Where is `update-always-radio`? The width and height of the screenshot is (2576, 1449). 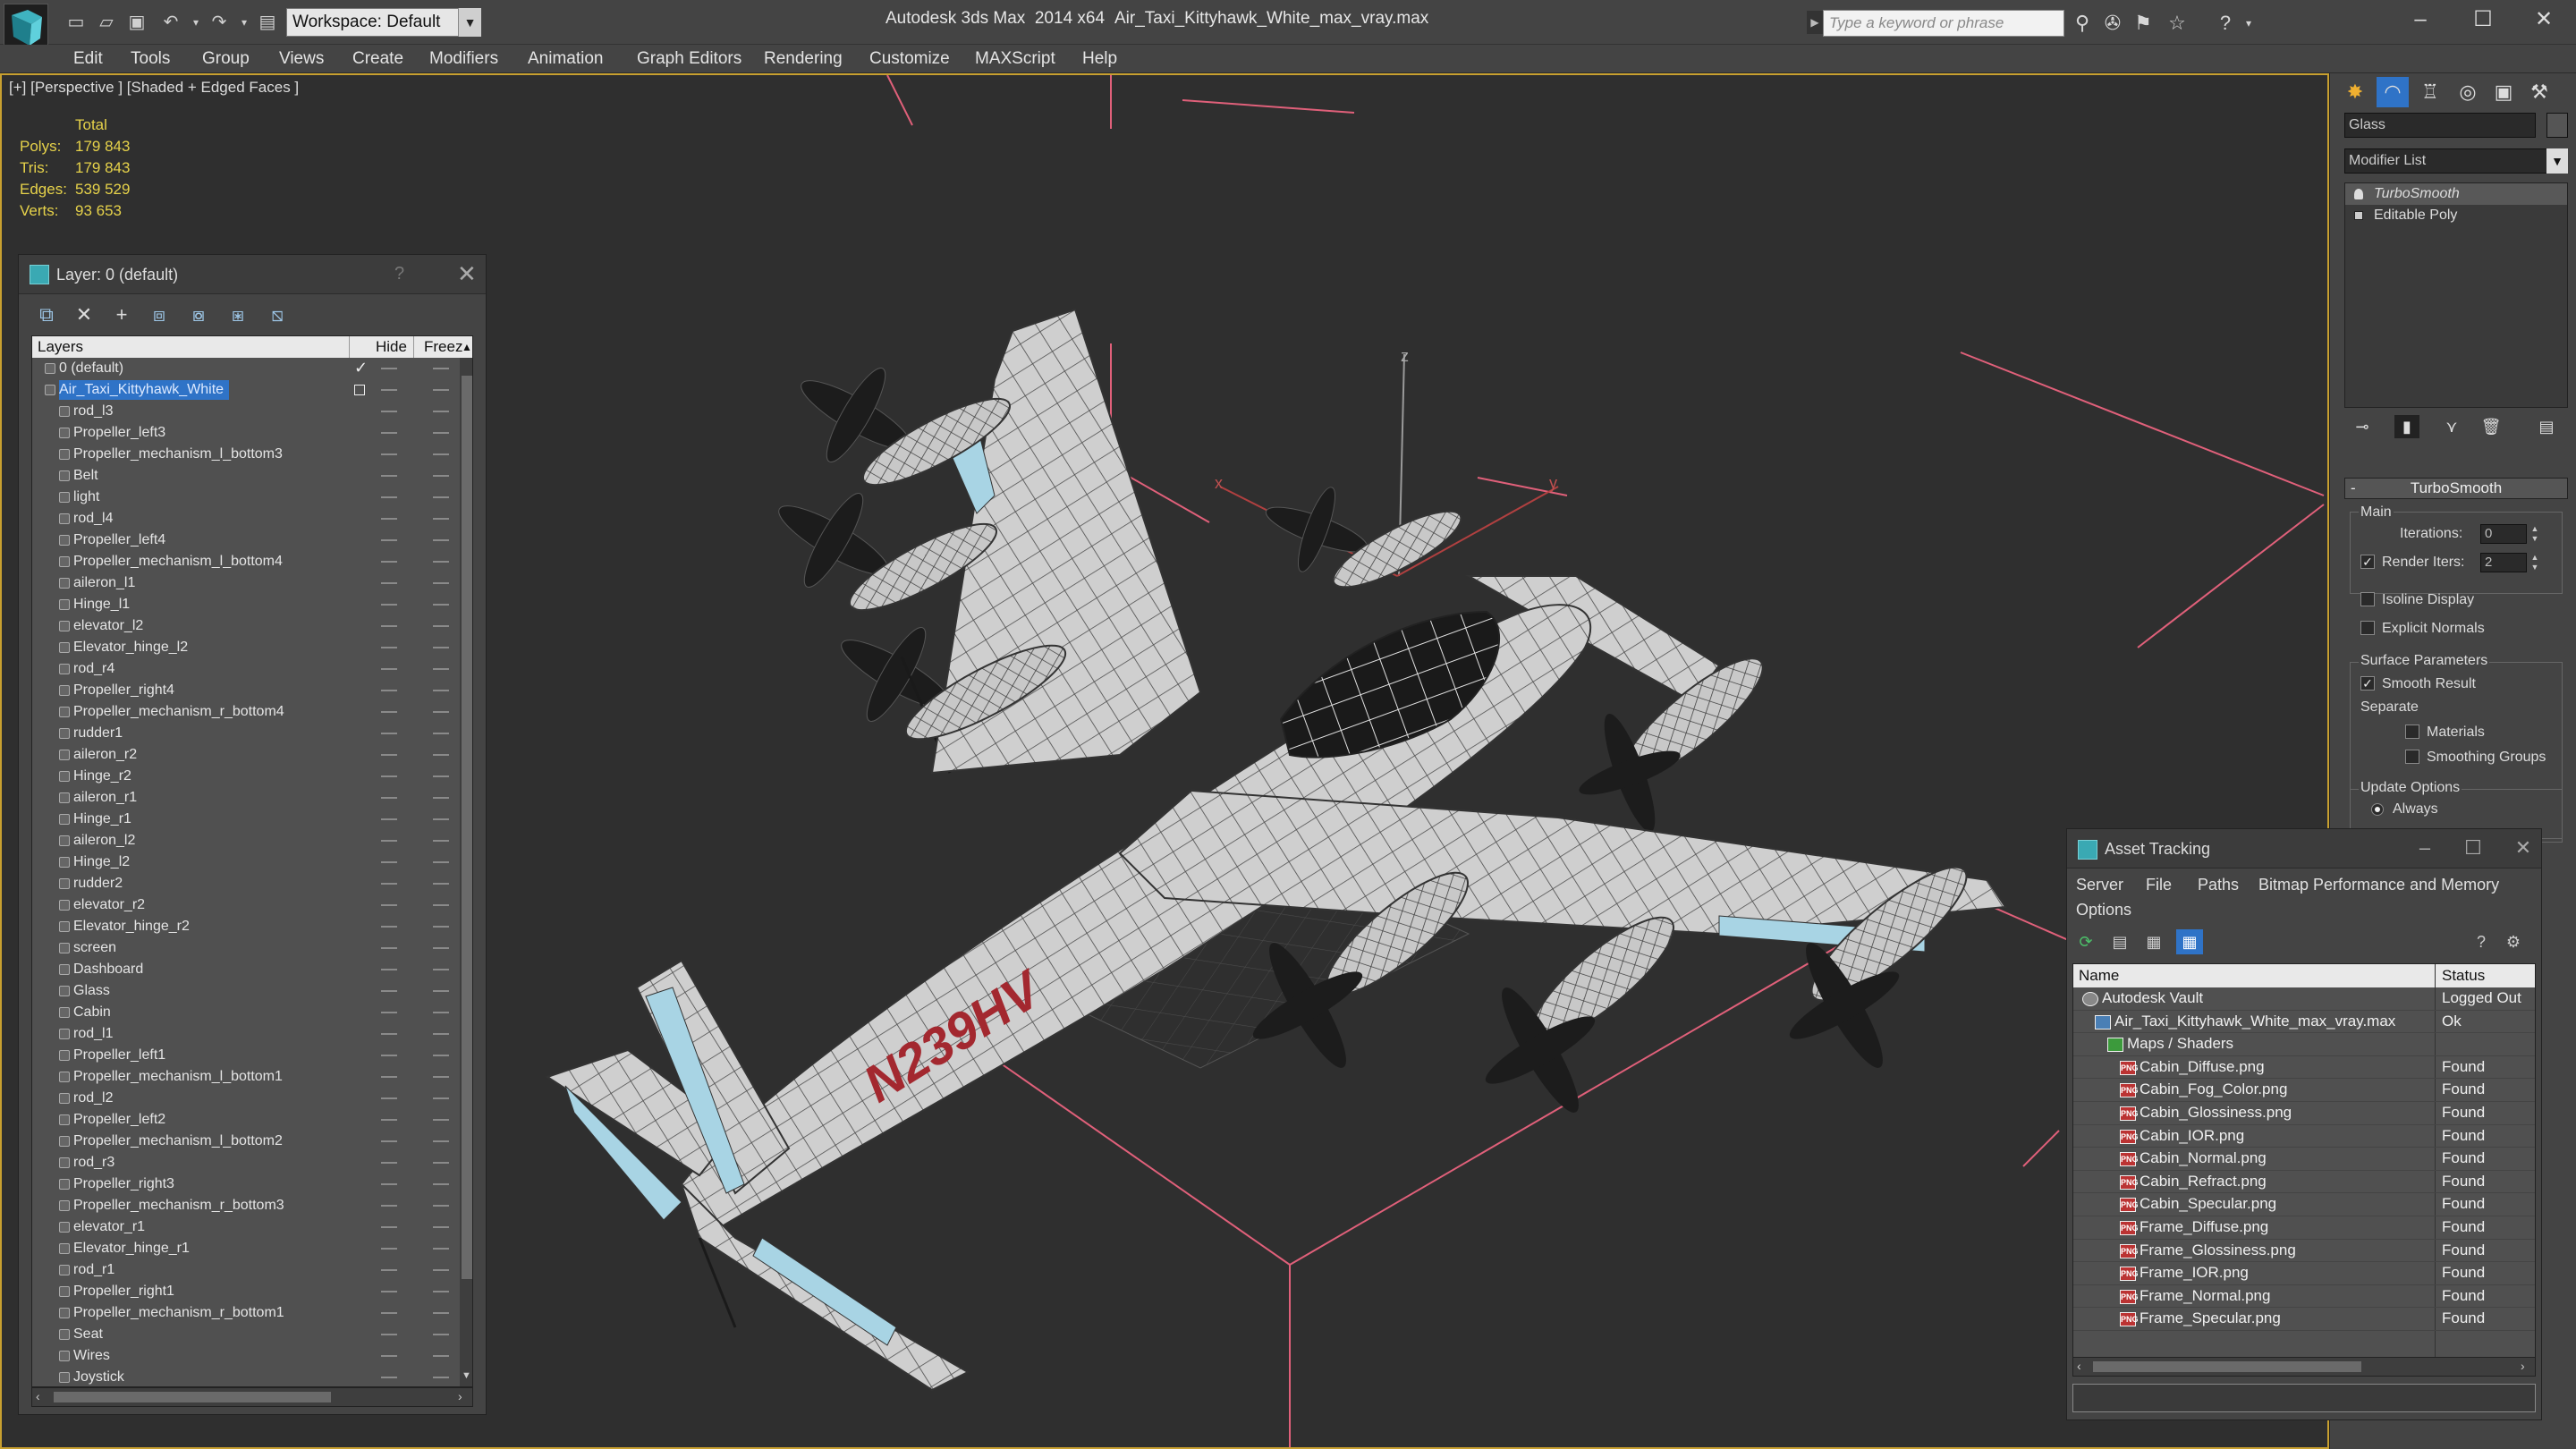
update-always-radio is located at coordinates (2377, 809).